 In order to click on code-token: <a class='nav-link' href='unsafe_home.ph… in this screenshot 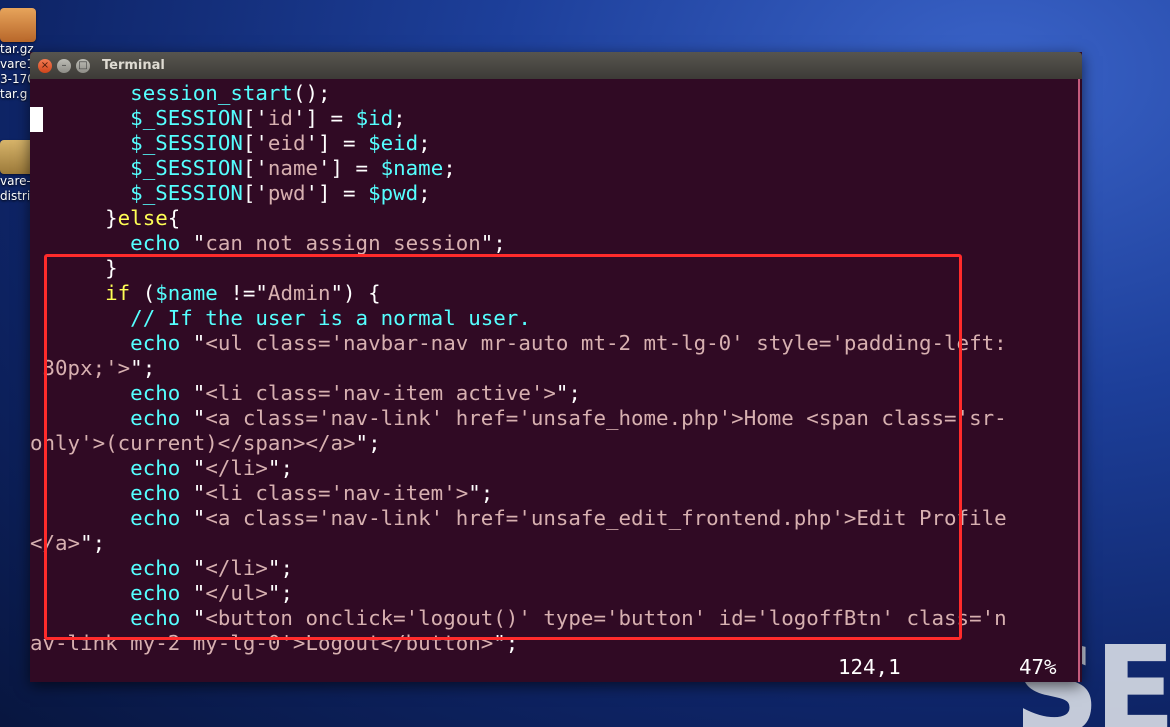, I will do `click(606, 418)`.